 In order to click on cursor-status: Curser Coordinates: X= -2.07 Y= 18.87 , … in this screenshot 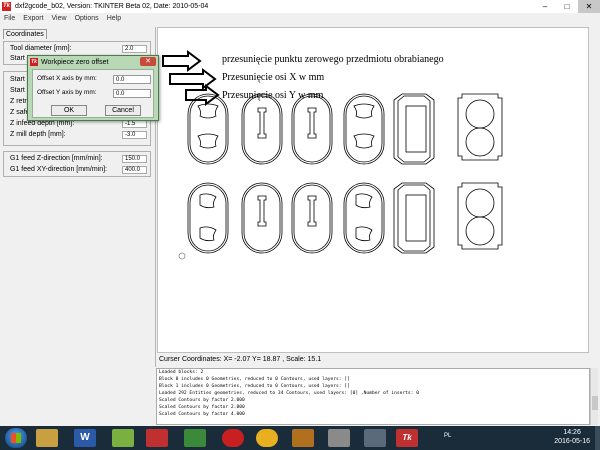, I will do `click(373, 359)`.